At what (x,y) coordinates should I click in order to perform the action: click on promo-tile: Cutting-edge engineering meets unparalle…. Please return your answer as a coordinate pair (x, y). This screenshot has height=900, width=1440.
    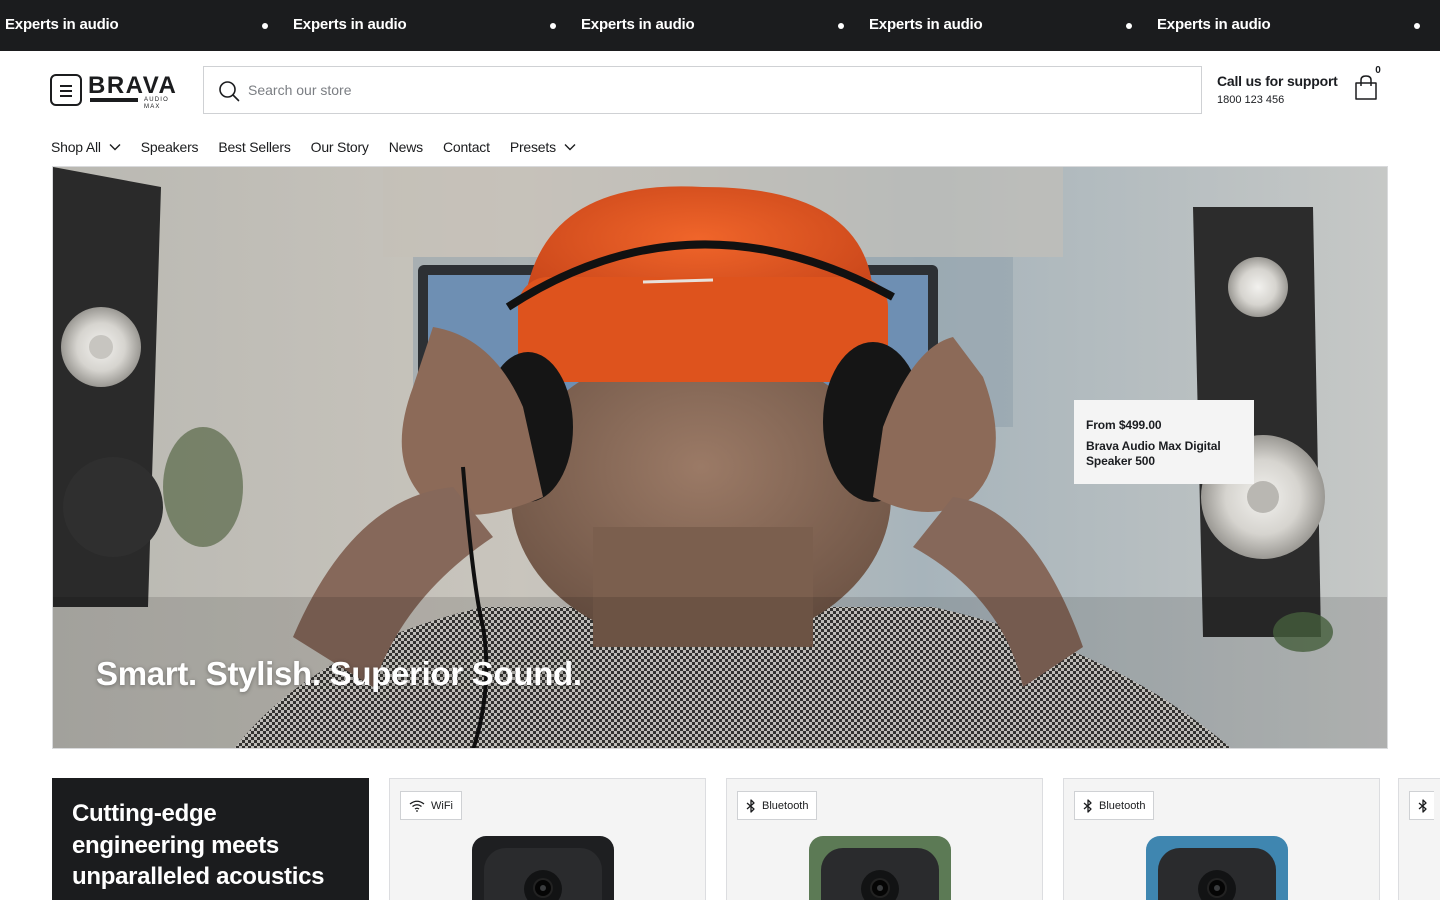
    Looking at the image, I should click on (210, 839).